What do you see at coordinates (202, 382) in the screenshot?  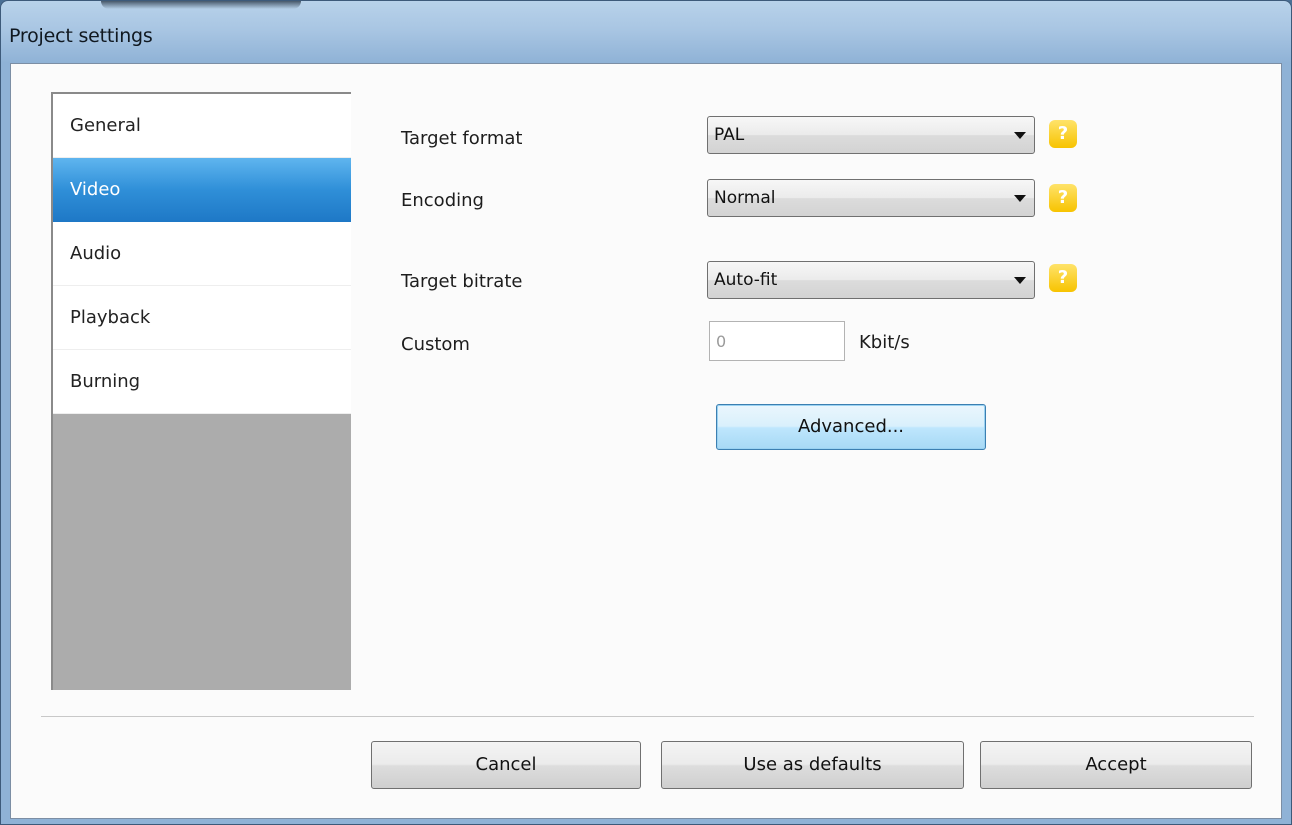 I see `nav-item-burning: Burning` at bounding box center [202, 382].